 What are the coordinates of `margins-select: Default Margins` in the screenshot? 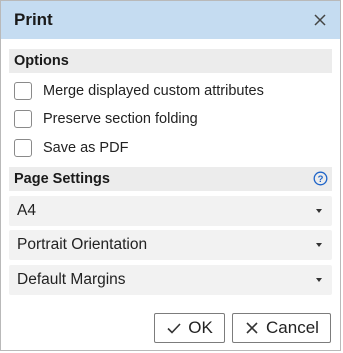 It's located at (170, 280).